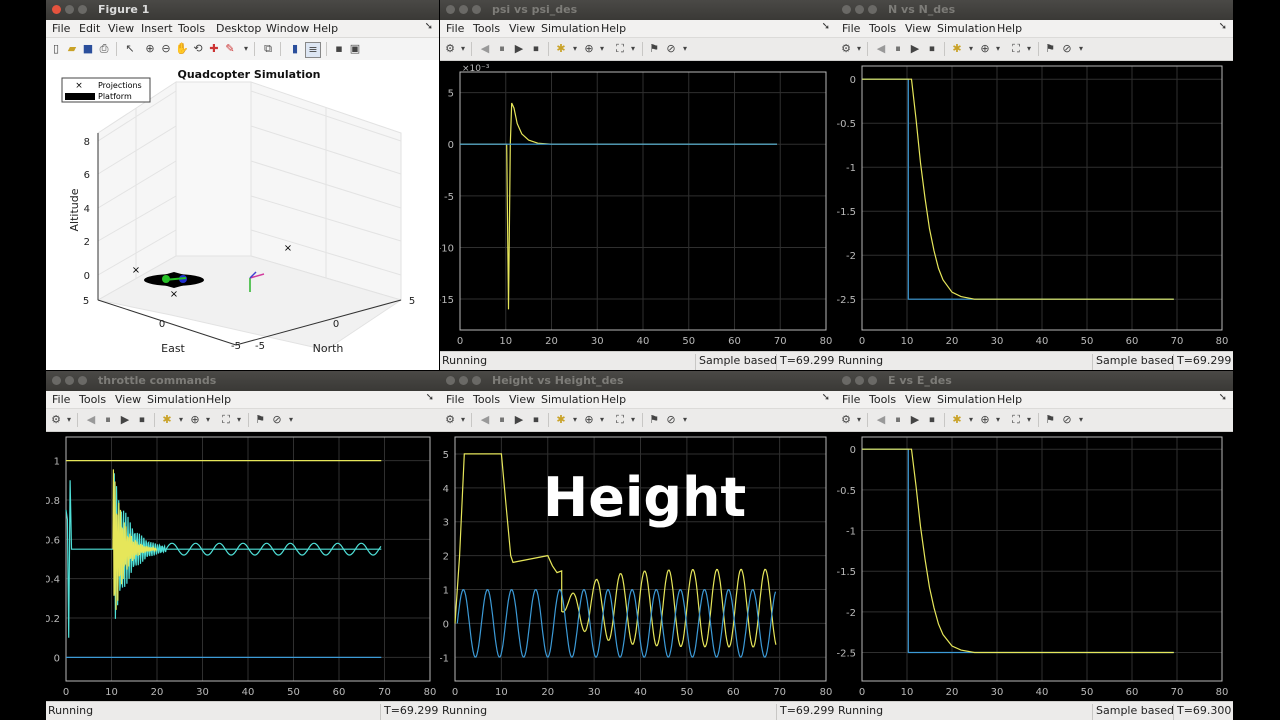  I want to click on rotate-icon: ⟲, so click(198, 49).